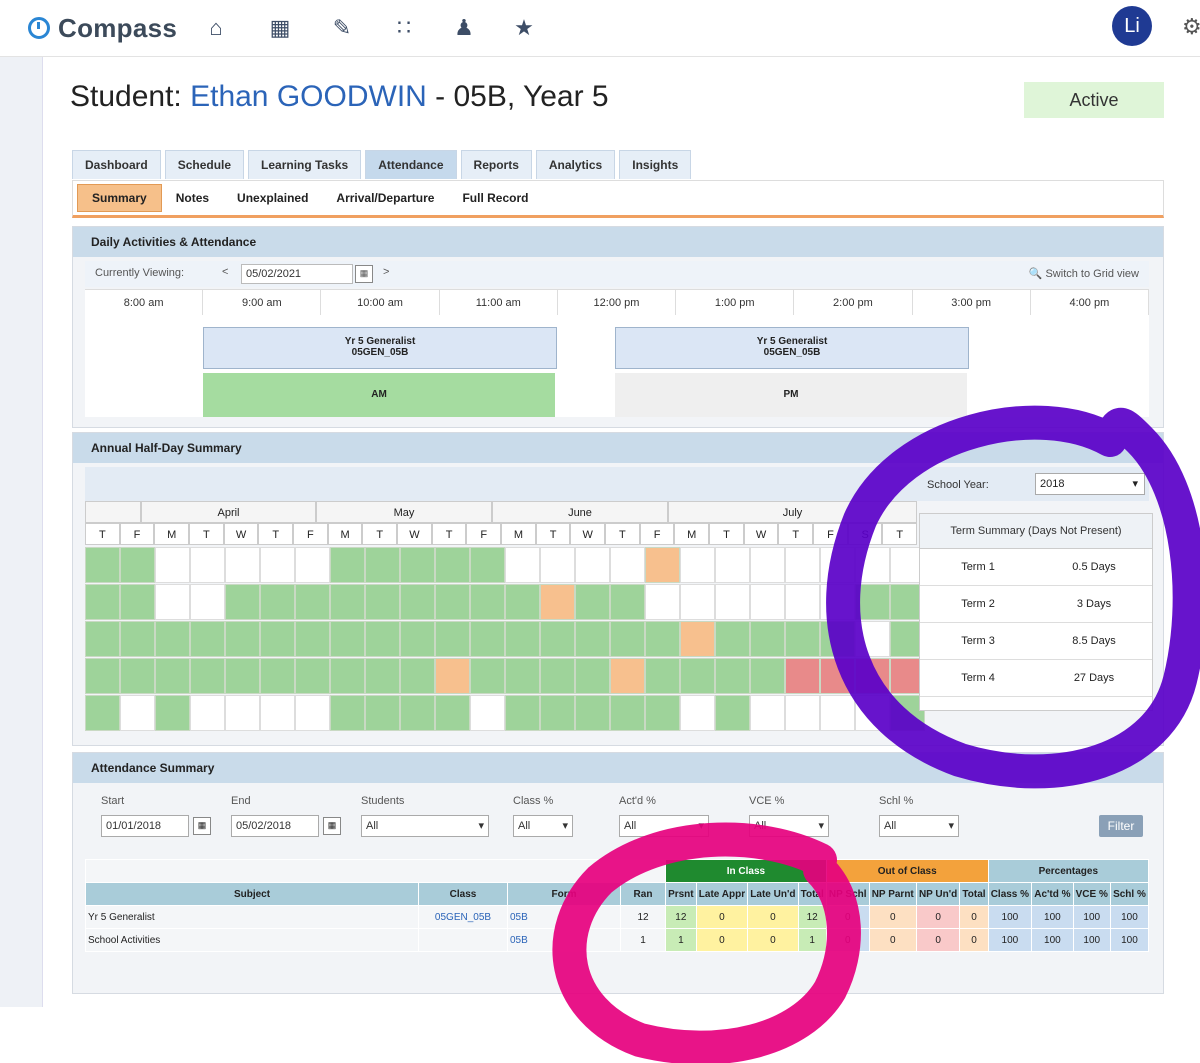  What do you see at coordinates (404, 28) in the screenshot?
I see `grid-icon: ∷` at bounding box center [404, 28].